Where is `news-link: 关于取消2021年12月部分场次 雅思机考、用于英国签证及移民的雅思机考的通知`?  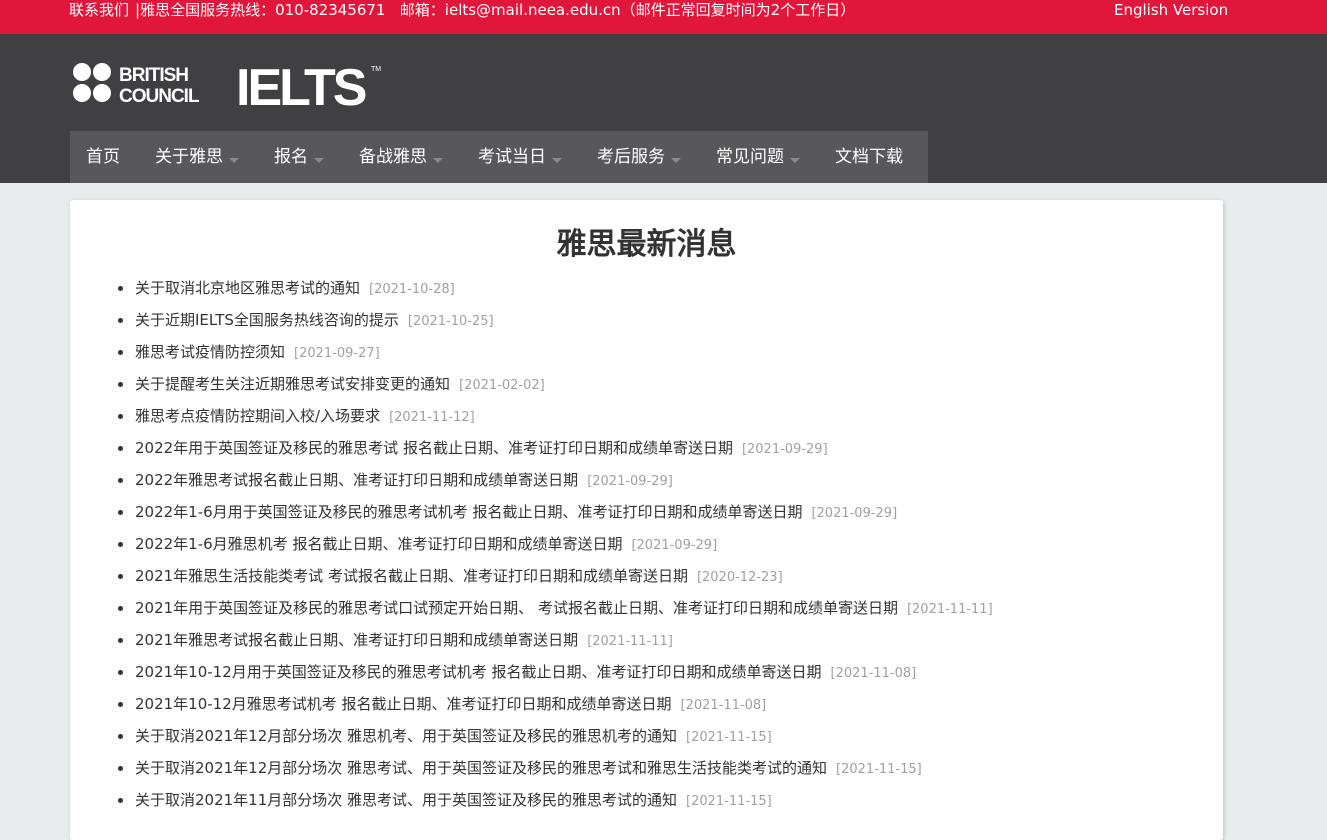 news-link: 关于取消2021年12月部分场次 雅思机考、用于英国签证及移民的雅思机考的通知 is located at coordinates (406, 736).